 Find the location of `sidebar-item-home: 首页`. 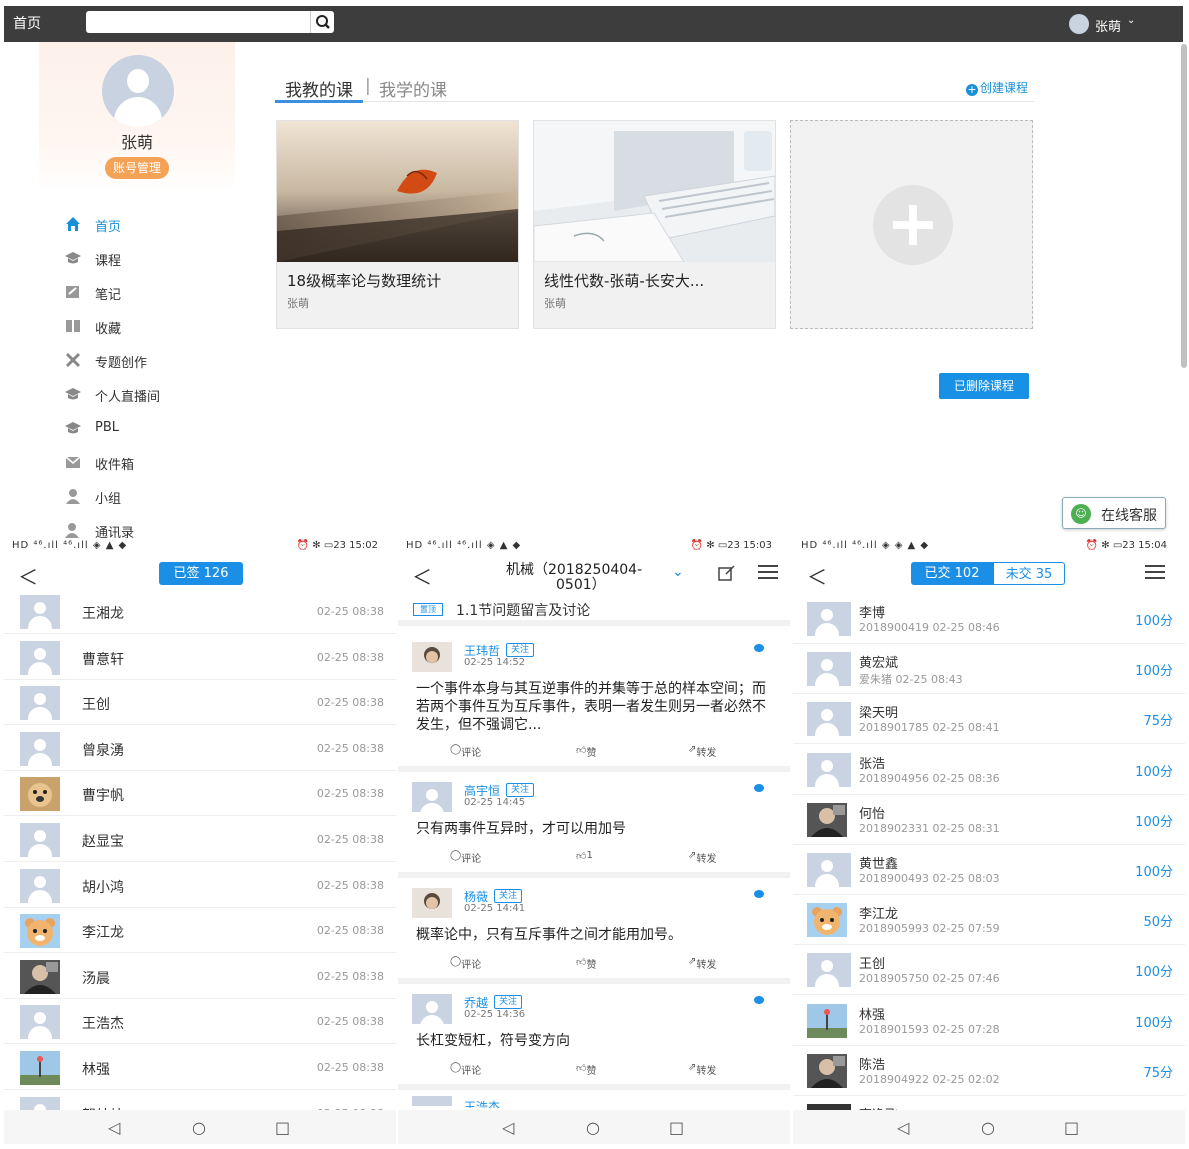

sidebar-item-home: 首页 is located at coordinates (145, 224).